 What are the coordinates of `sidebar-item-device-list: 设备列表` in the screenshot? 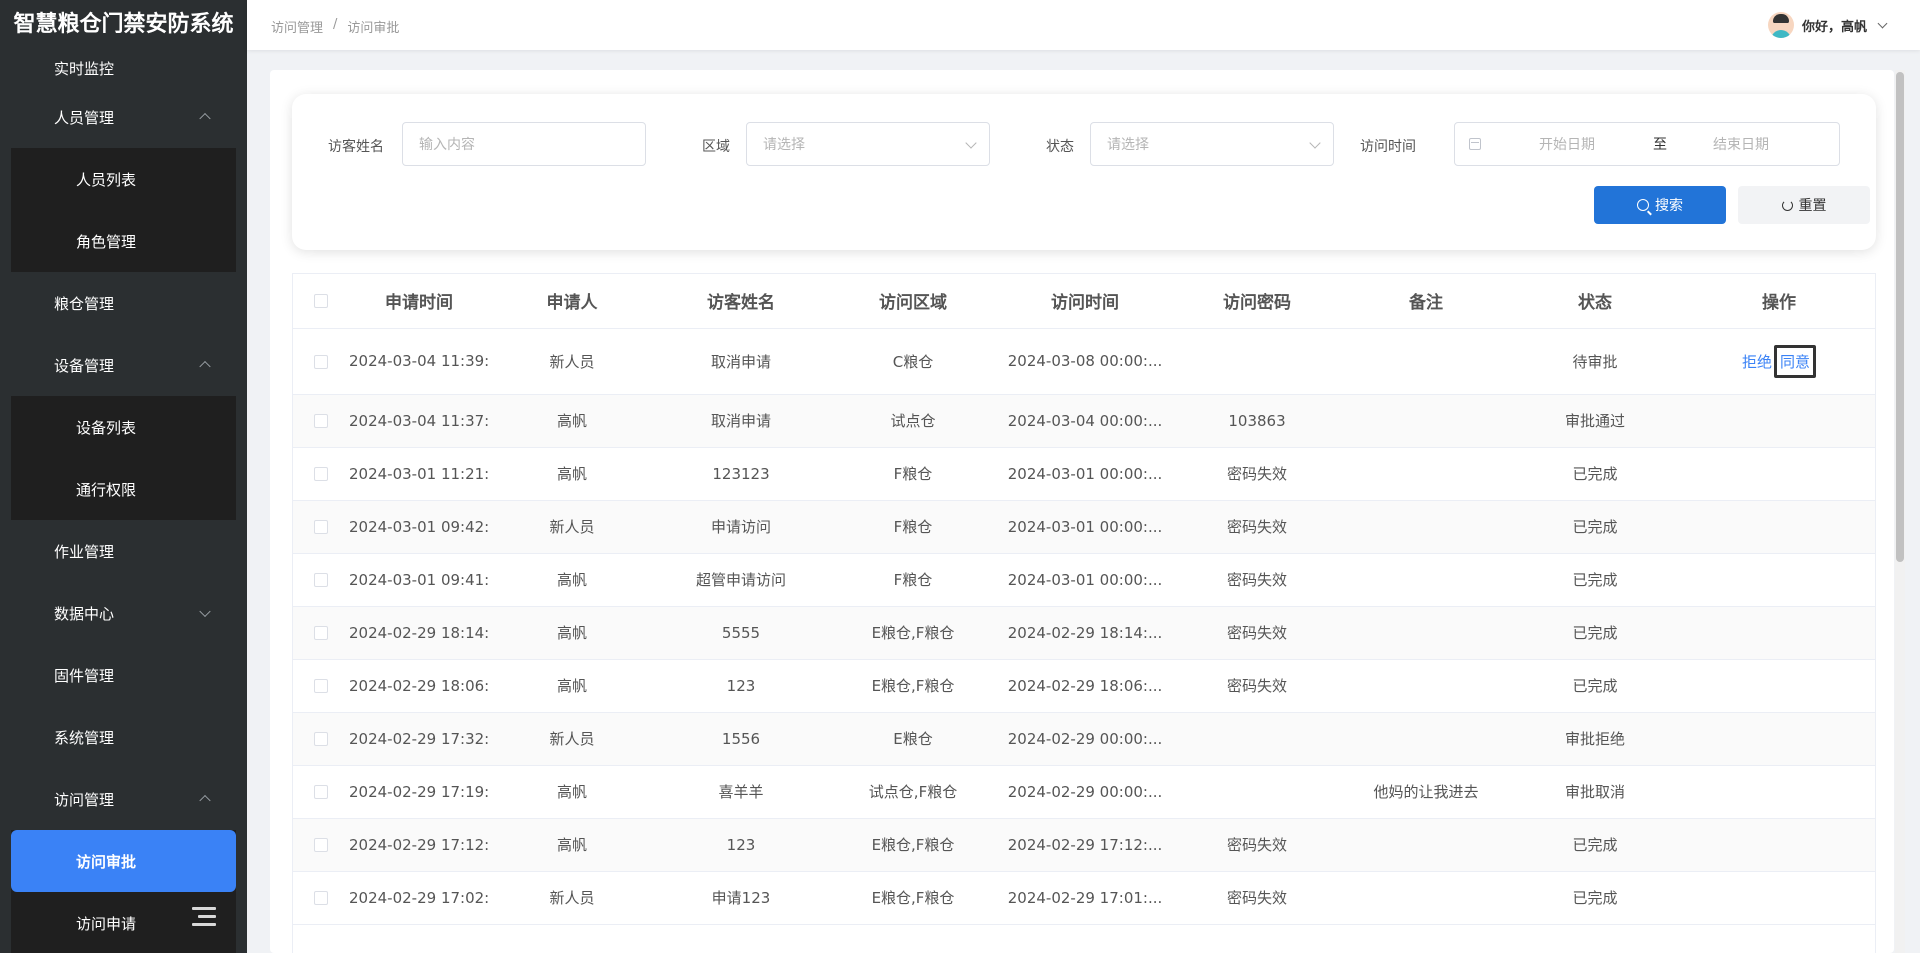 It's located at (123, 427).